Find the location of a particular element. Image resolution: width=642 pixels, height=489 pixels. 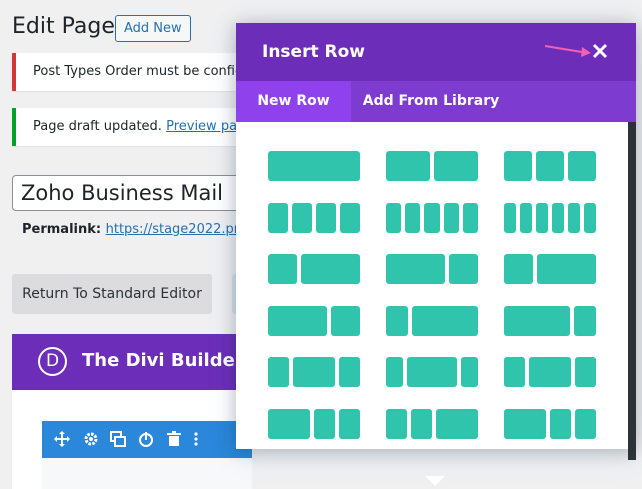

divi-logo-icon: D is located at coordinates (52, 361).